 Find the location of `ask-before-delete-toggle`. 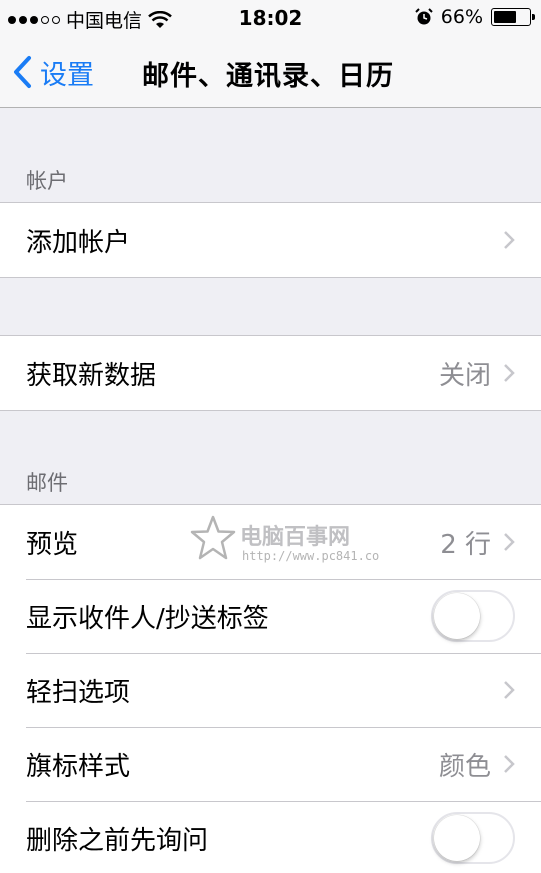

ask-before-delete-toggle is located at coordinates (473, 838).